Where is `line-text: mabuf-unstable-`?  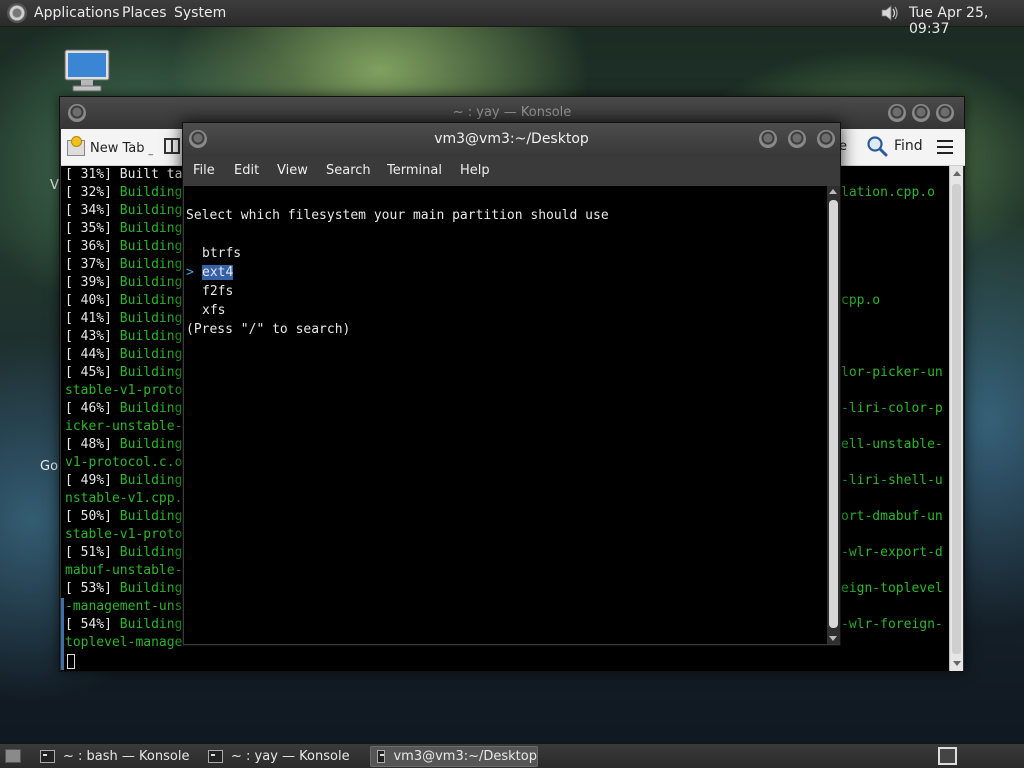 line-text: mabuf-unstable- is located at coordinates (124, 570).